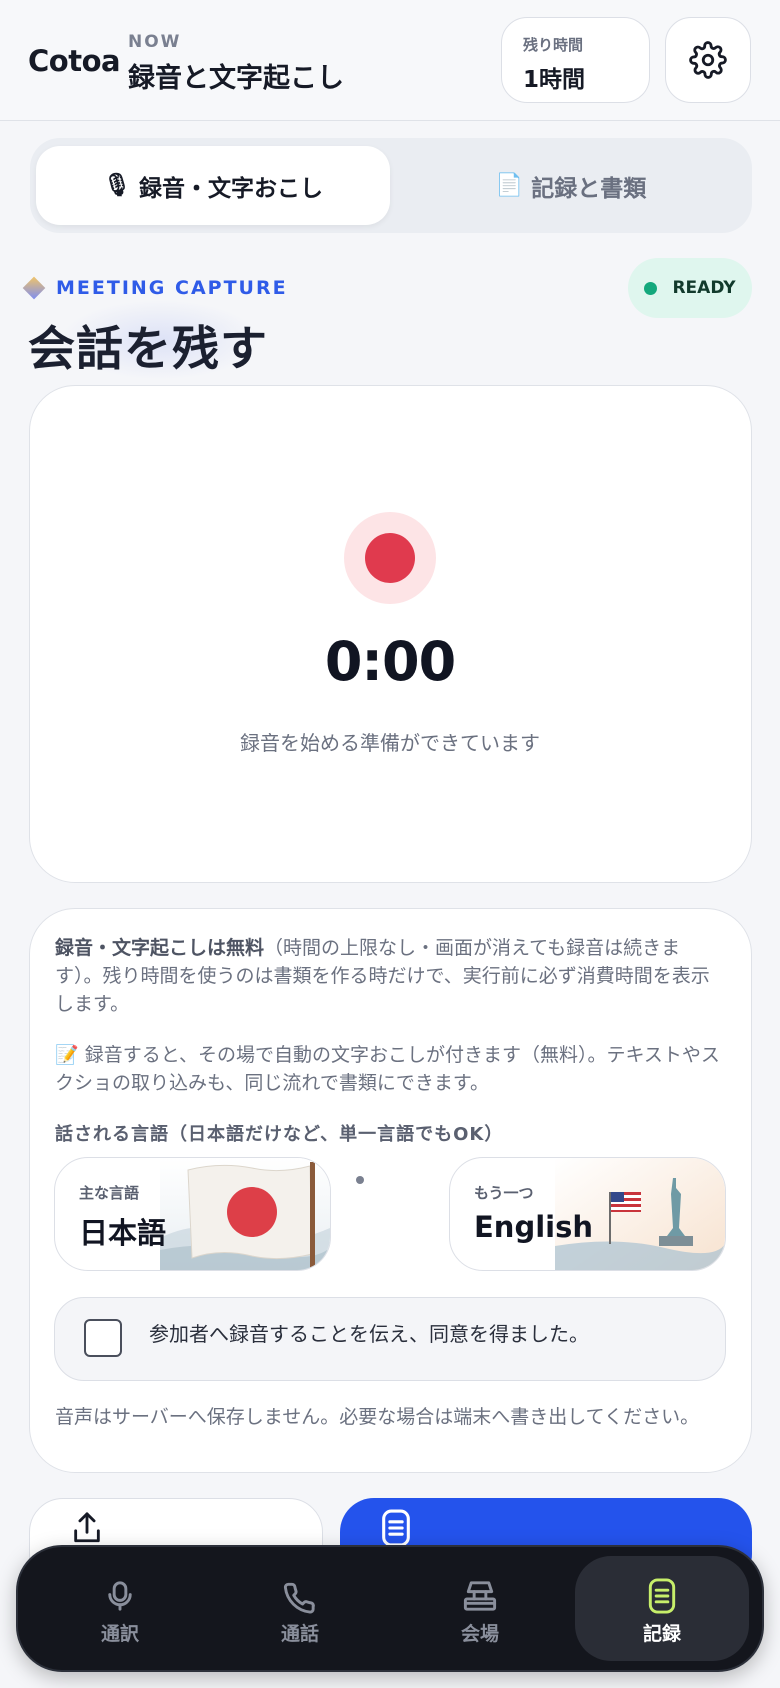 This screenshot has height=1688, width=780. Describe the element at coordinates (534, 1227) in the screenshot. I see `secondary-language-value: English` at that location.